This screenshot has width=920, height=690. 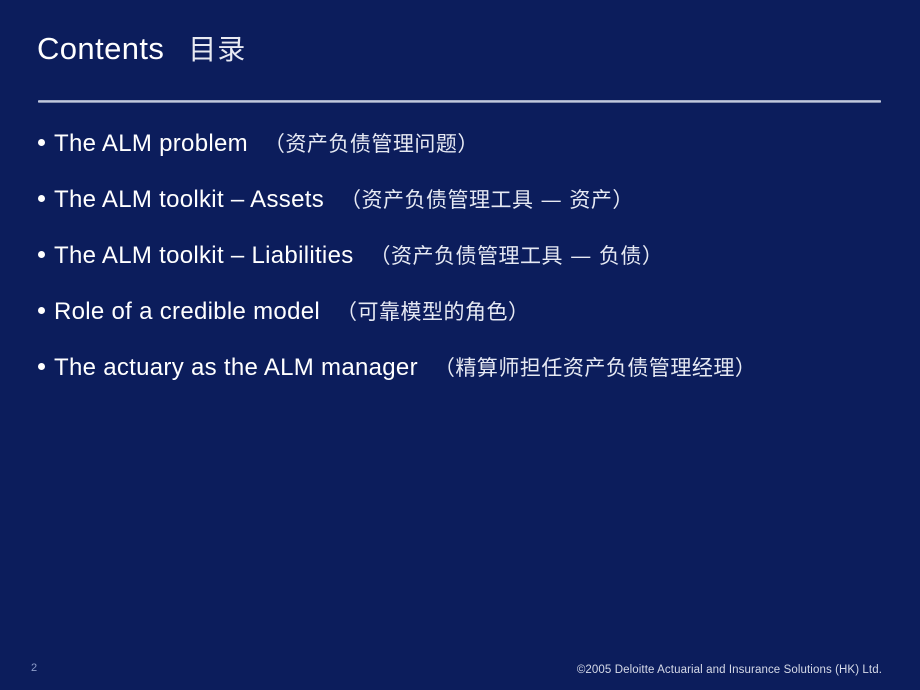 What do you see at coordinates (217, 49) in the screenshot?
I see `page-title-chinese: 目录` at bounding box center [217, 49].